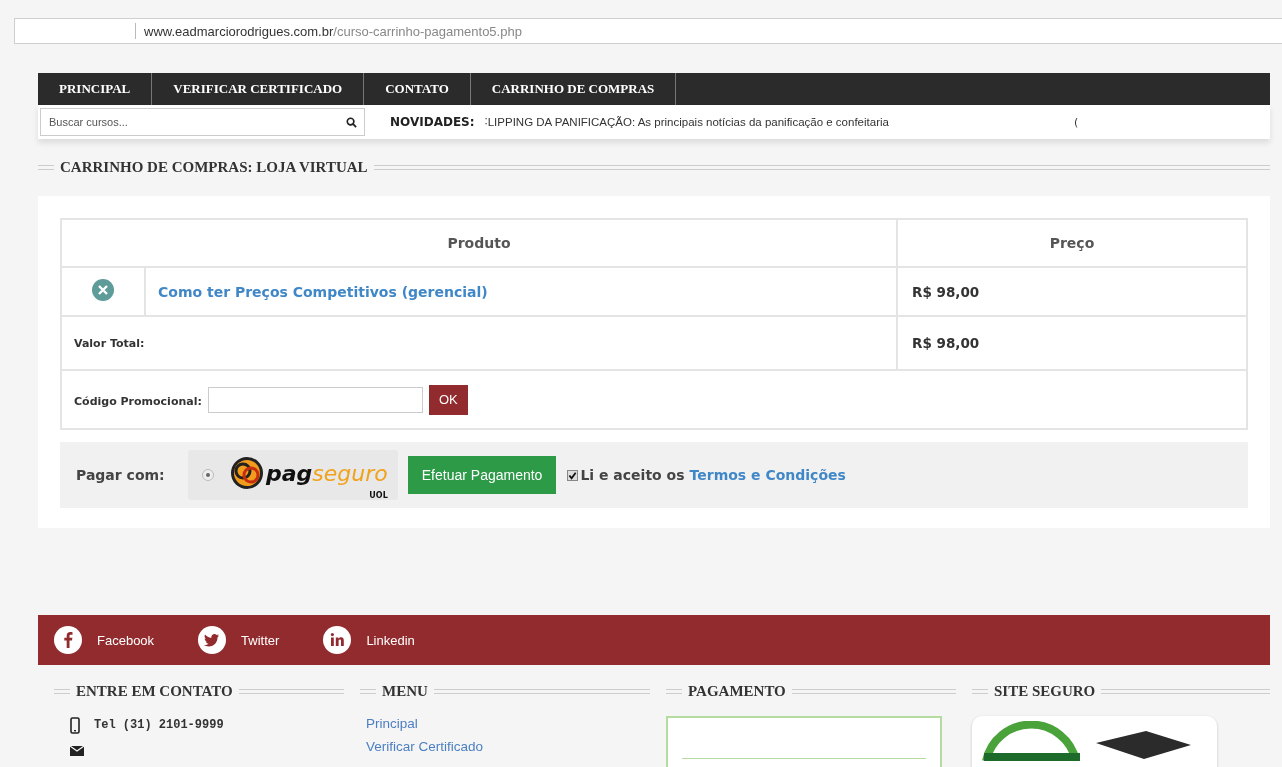 The height and width of the screenshot is (767, 1282). Describe the element at coordinates (121, 475) in the screenshot. I see `pay-with-label: Pagar com:` at that location.